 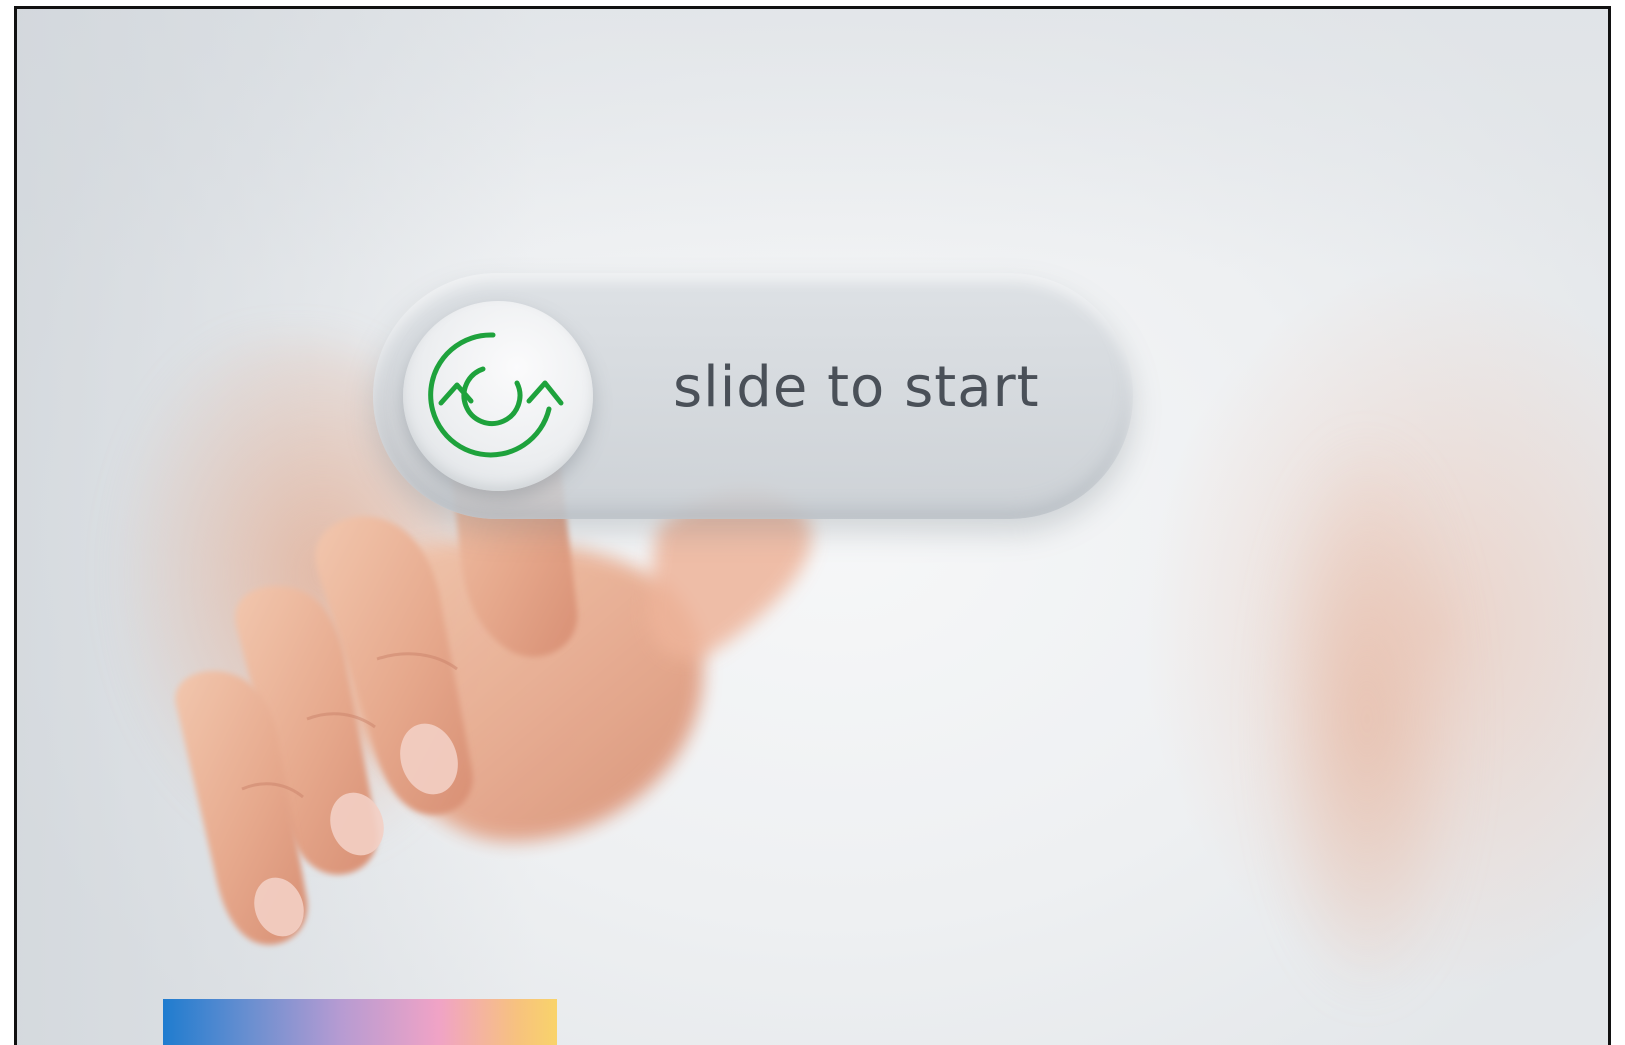 I want to click on slider-knob, so click(x=498, y=396).